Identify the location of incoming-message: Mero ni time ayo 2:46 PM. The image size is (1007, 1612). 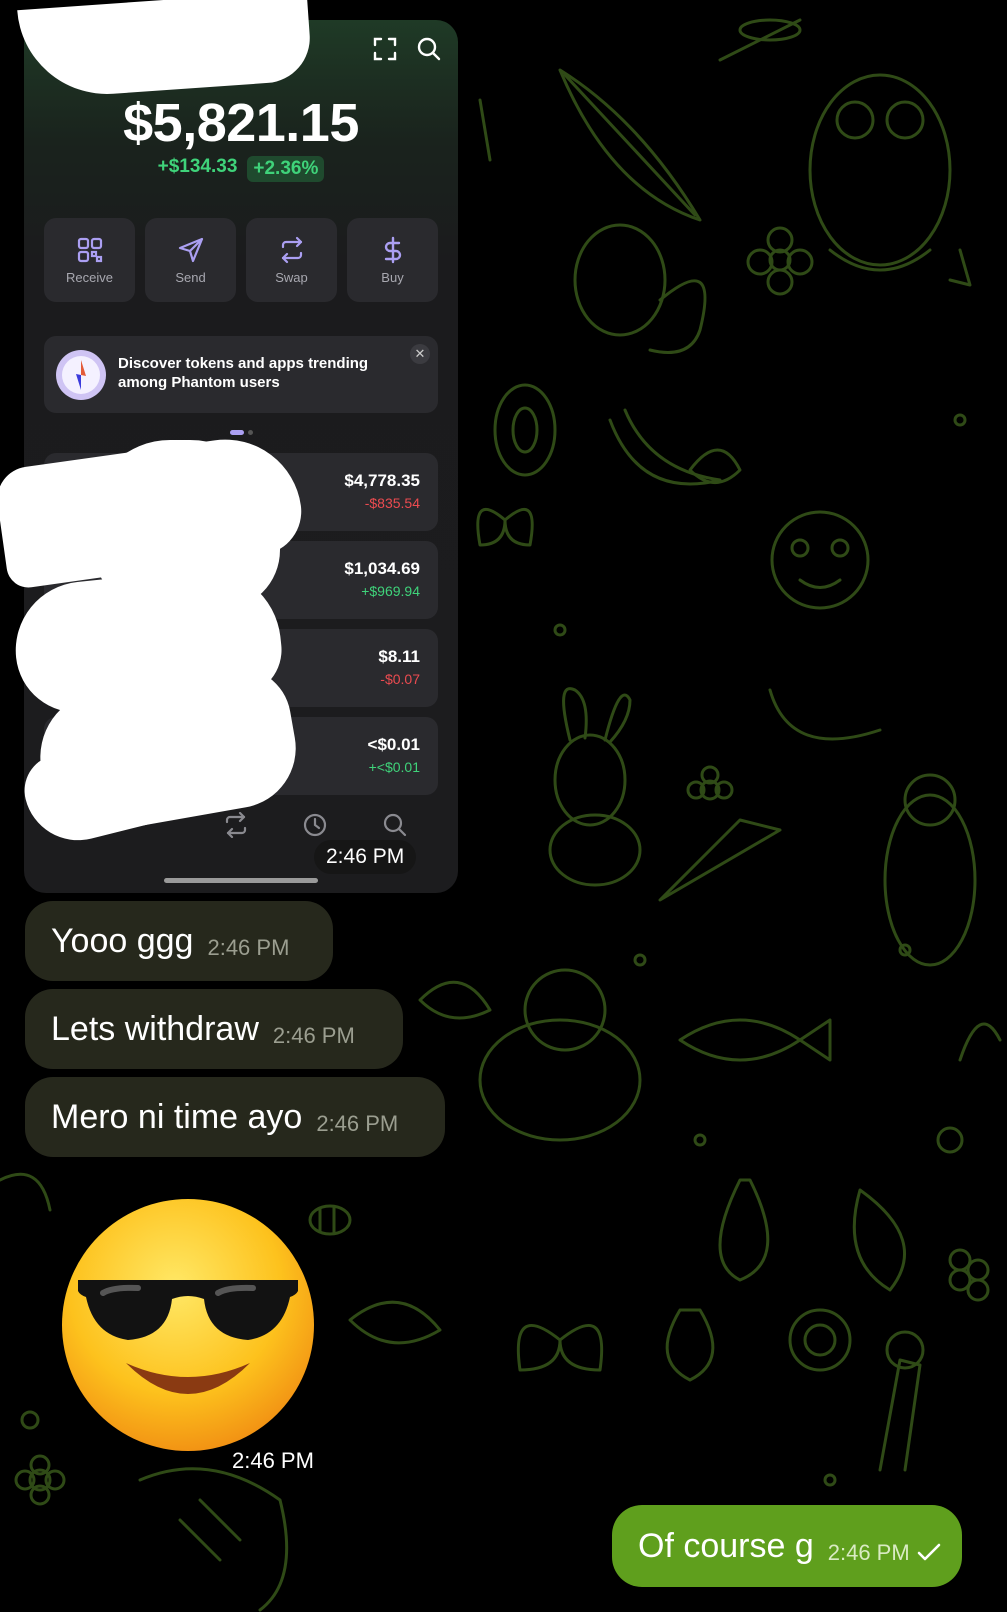
(235, 1117).